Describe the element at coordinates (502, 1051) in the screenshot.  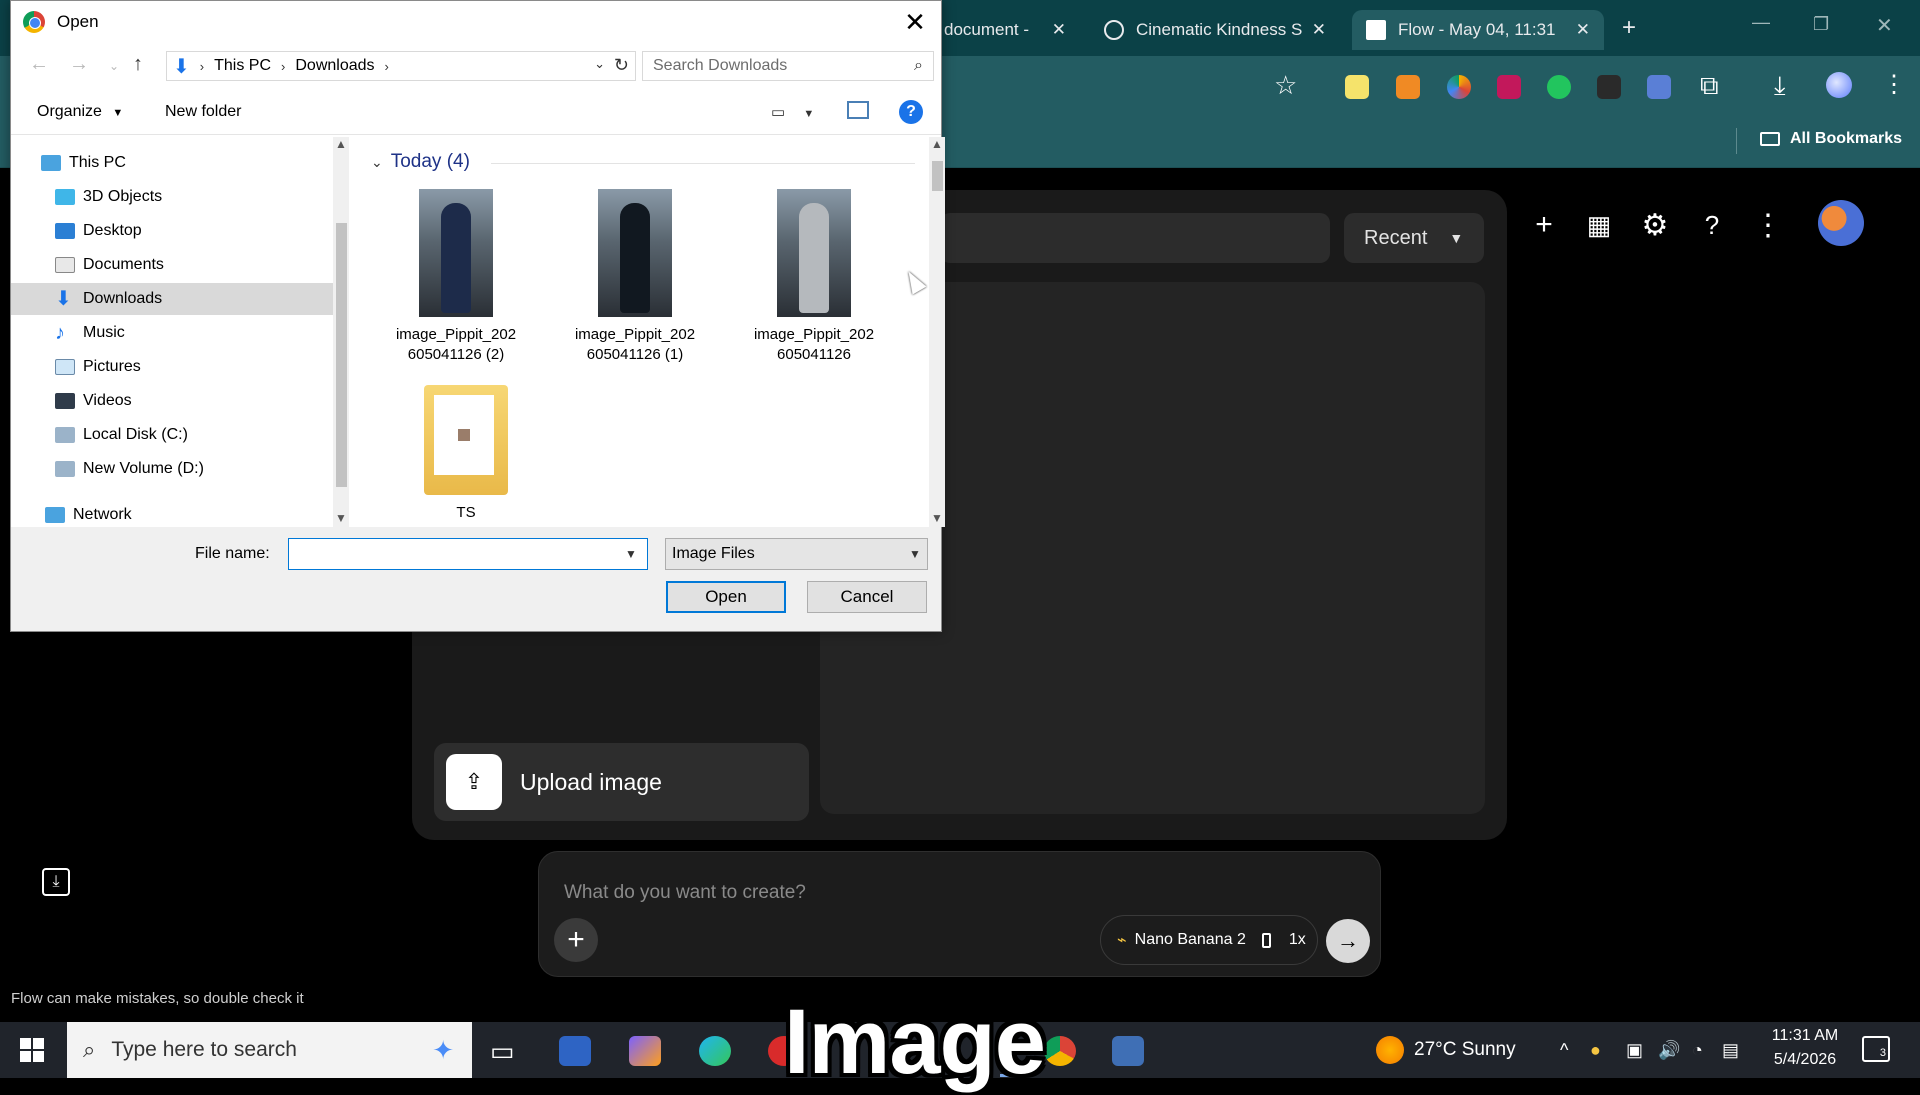
I see `task-view-icon: ▭` at that location.